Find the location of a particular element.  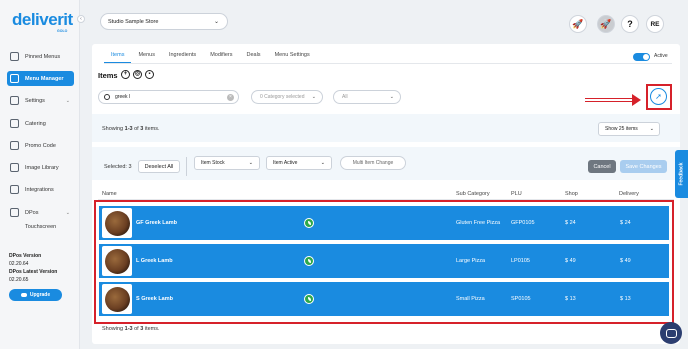

print-icon: ▪ is located at coordinates (149, 74).